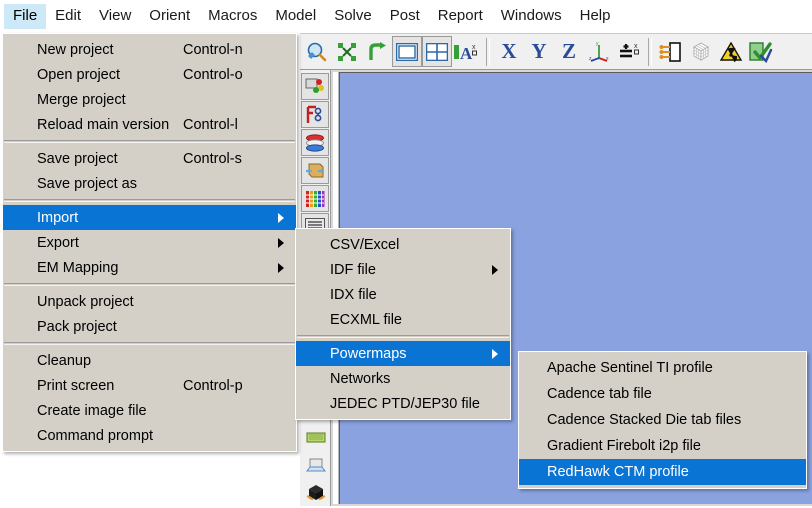  I want to click on axis-y-icon: Y, so click(539, 51).